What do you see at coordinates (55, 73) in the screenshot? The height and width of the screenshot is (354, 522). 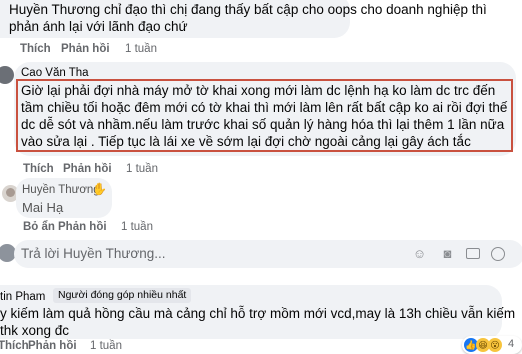 I see `comment-author: Cao Văn Tha` at bounding box center [55, 73].